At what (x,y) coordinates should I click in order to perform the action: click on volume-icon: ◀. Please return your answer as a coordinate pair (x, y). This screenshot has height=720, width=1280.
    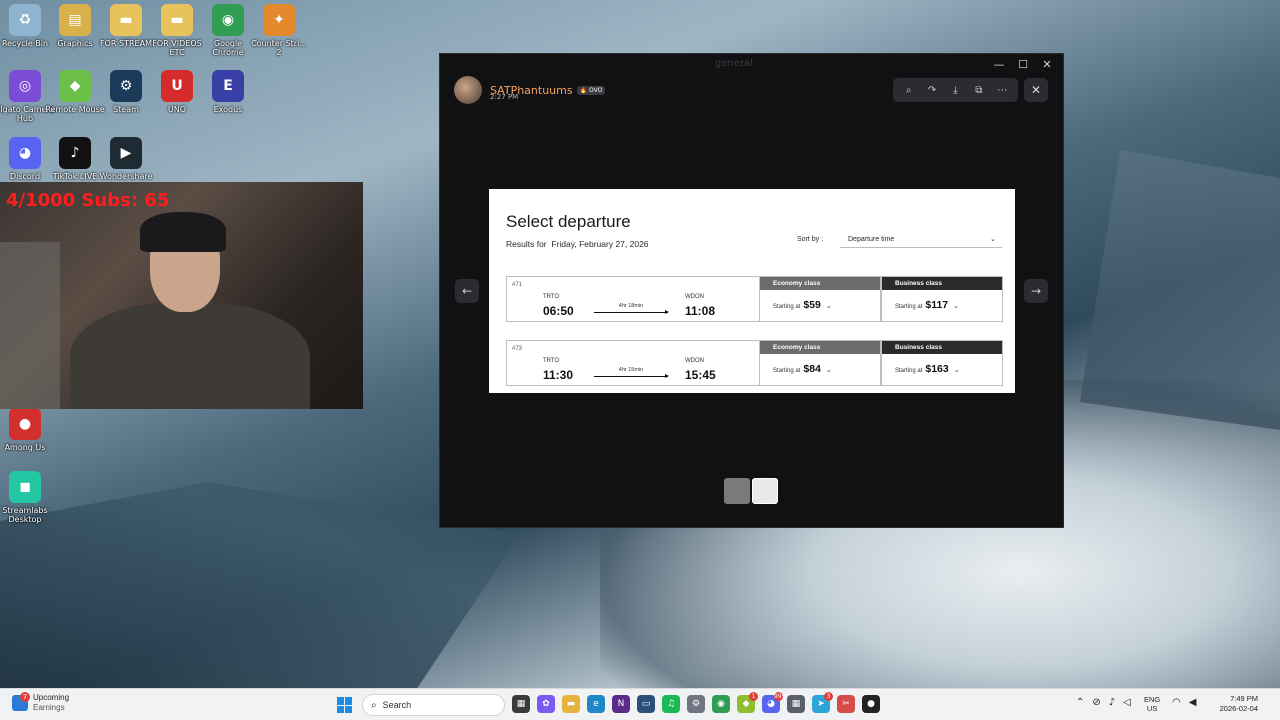
    Looking at the image, I should click on (1193, 702).